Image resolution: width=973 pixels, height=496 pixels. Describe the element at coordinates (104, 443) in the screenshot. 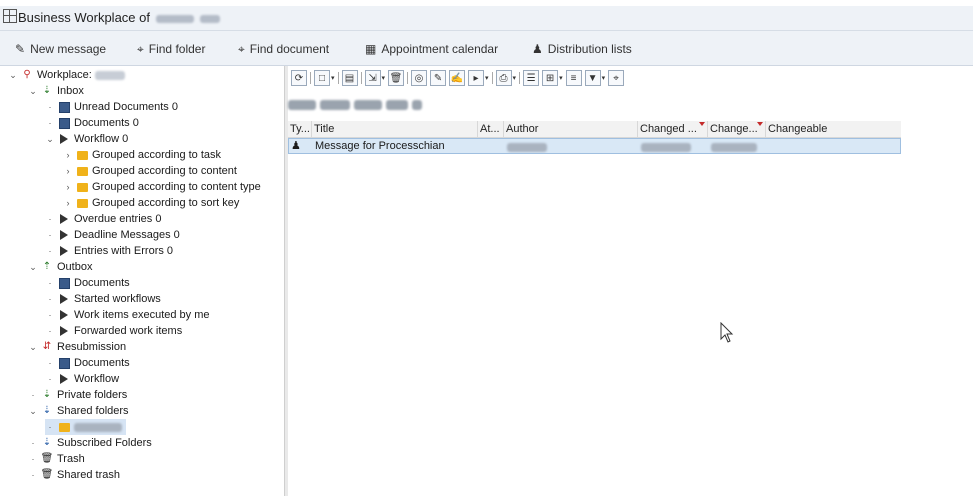

I see `tree-label: Subscribed Folders` at that location.